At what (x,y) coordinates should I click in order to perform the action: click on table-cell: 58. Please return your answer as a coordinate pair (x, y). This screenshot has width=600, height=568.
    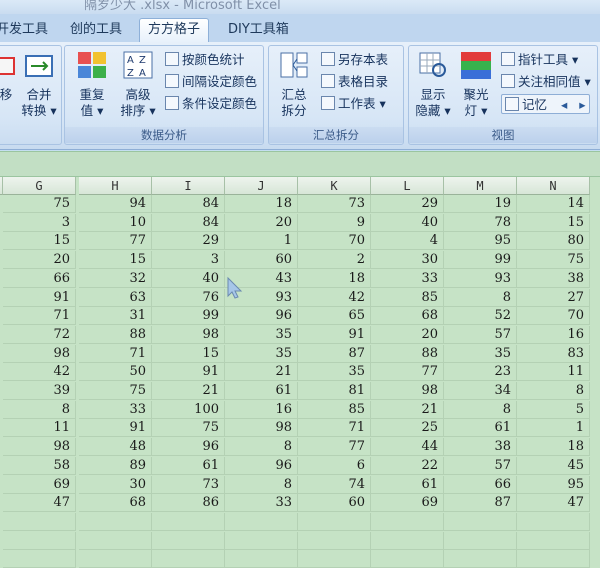
    Looking at the image, I should click on (39, 465).